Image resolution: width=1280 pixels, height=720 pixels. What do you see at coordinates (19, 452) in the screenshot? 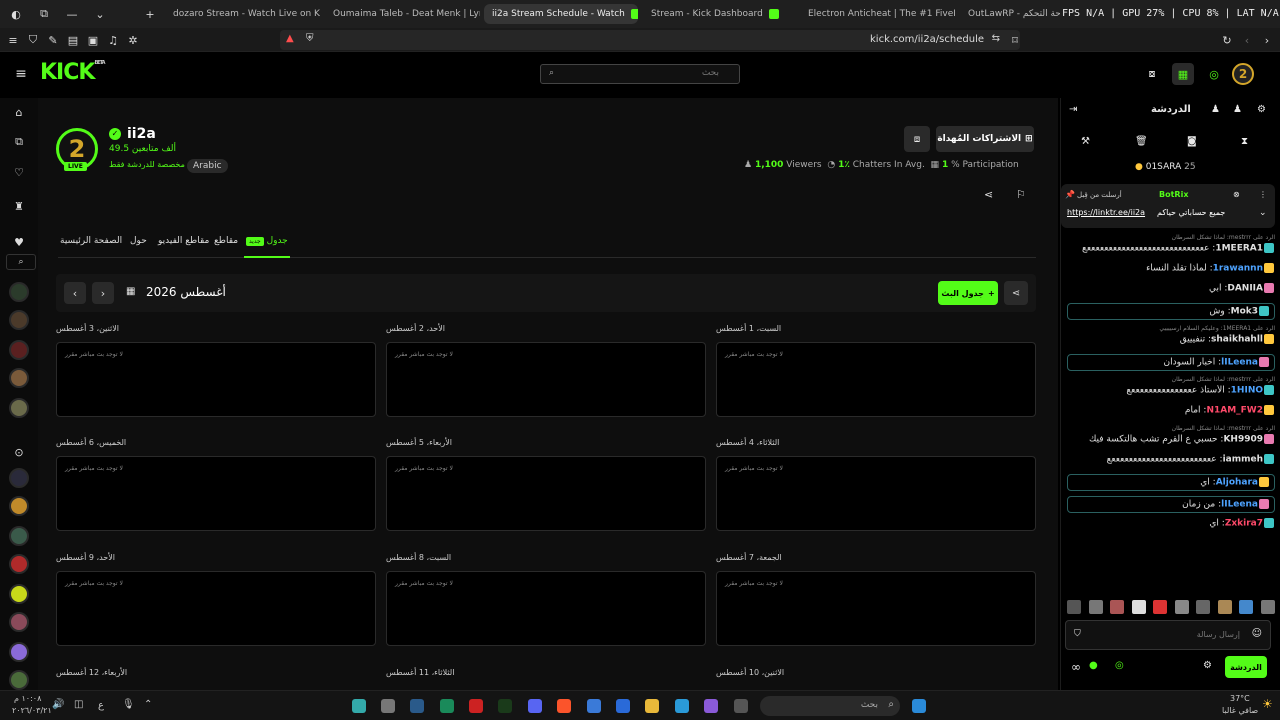
I see `recommended-icon: ⊙` at bounding box center [19, 452].